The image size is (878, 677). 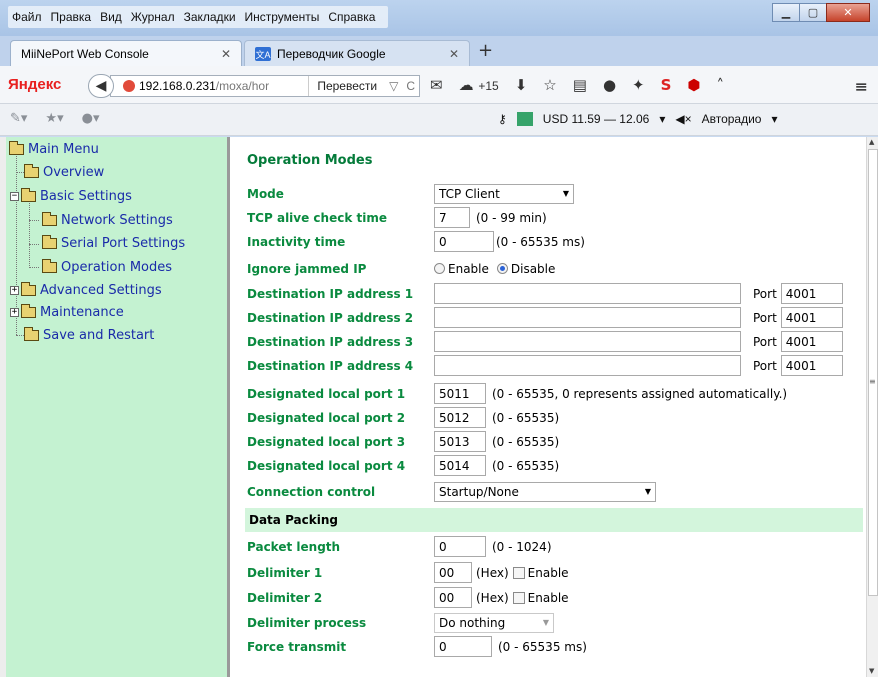 I want to click on tab-miineport: MiiNePort Web Console ✕, so click(x=126, y=53).